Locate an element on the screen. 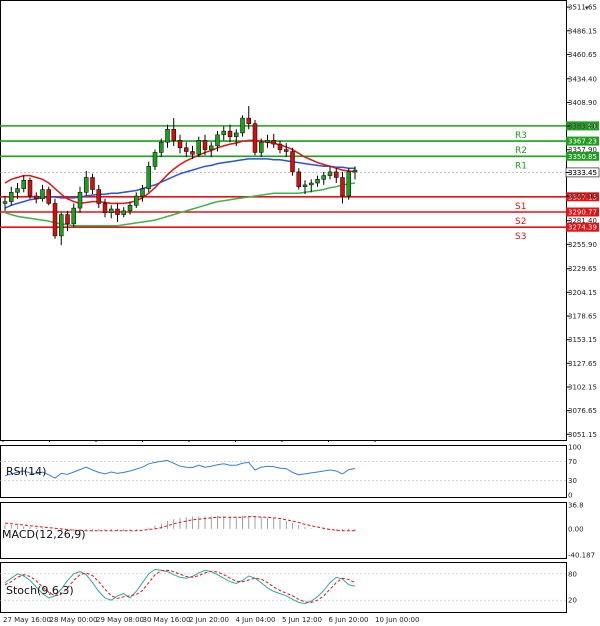  y-tick-label: 3383.40 is located at coordinates (582, 127).